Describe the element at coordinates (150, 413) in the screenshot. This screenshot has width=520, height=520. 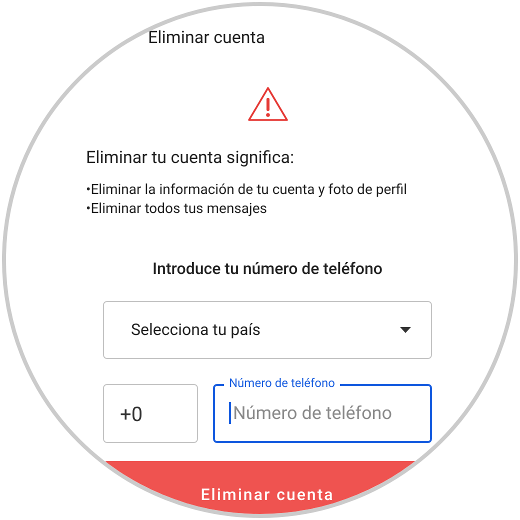
I see `country-code-field: +0` at that location.